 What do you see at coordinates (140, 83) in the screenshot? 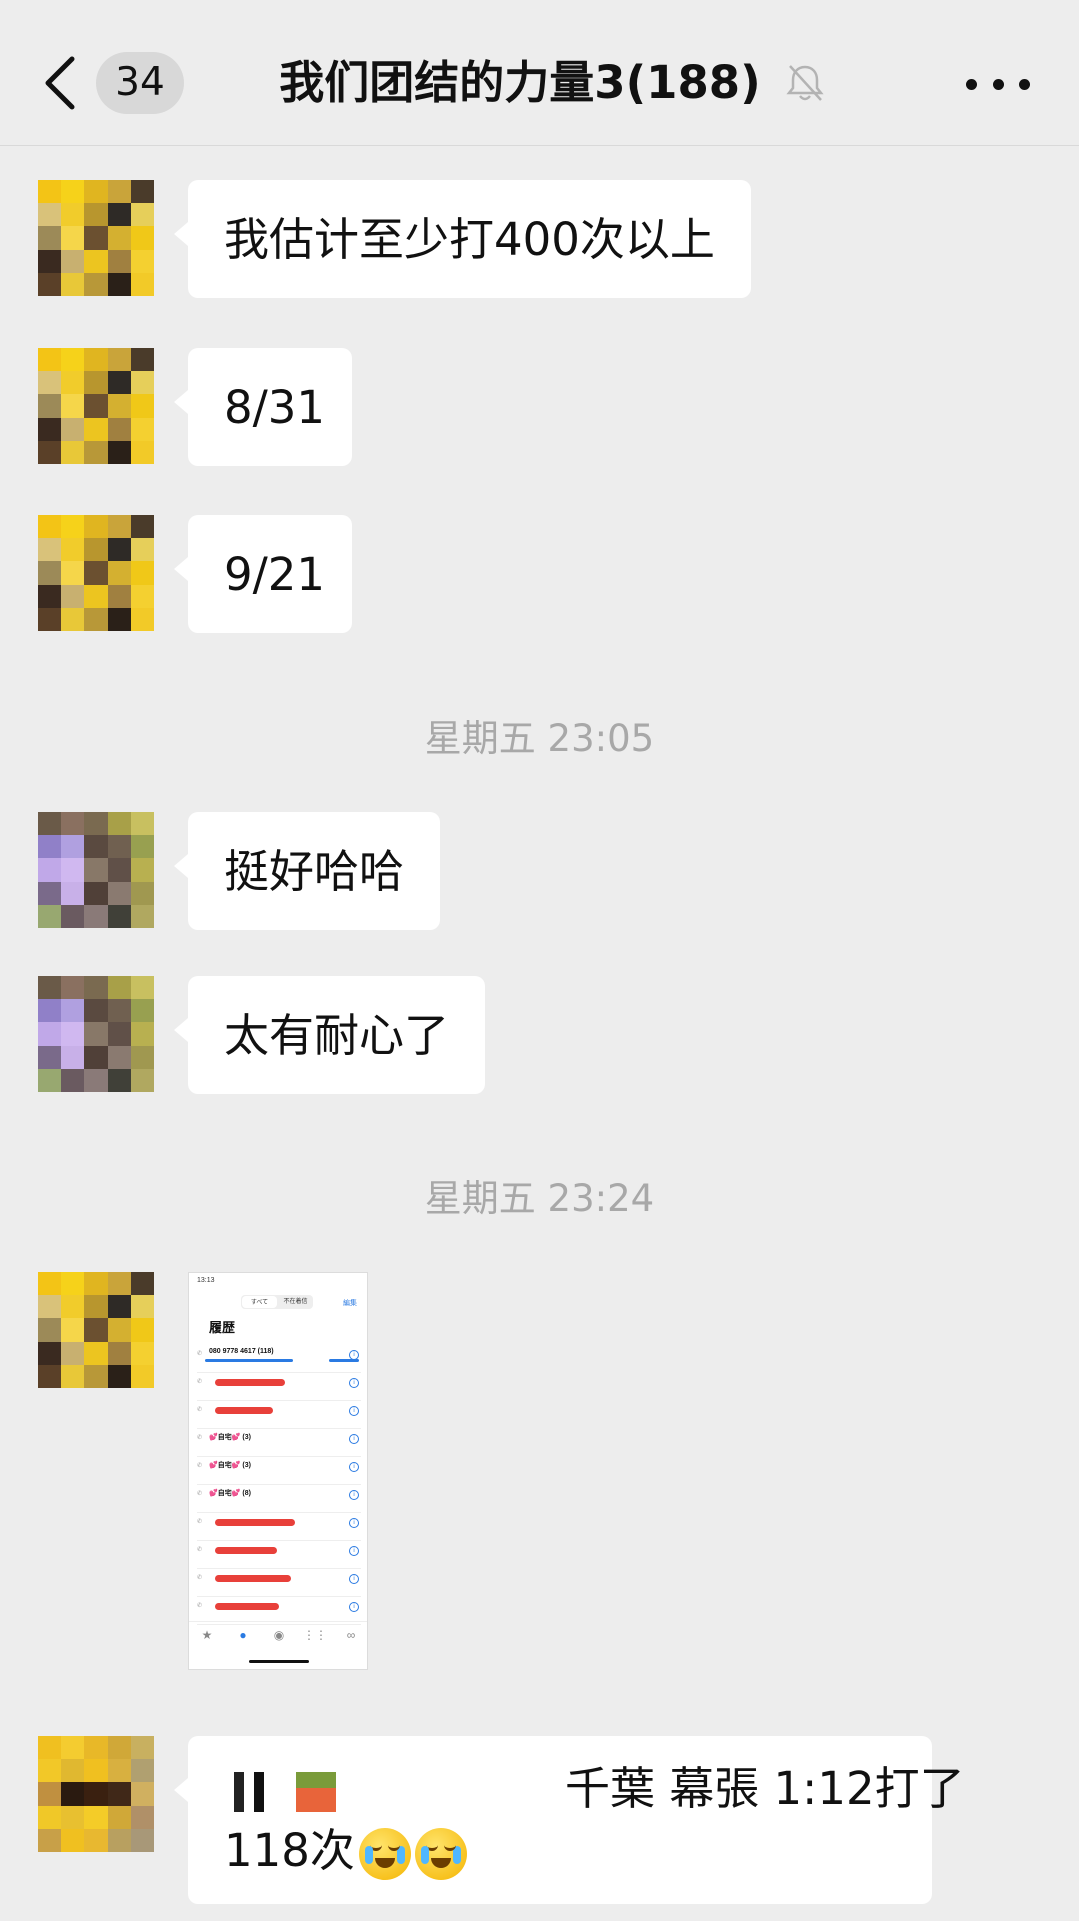
I see `unread-count-badge: 34` at bounding box center [140, 83].